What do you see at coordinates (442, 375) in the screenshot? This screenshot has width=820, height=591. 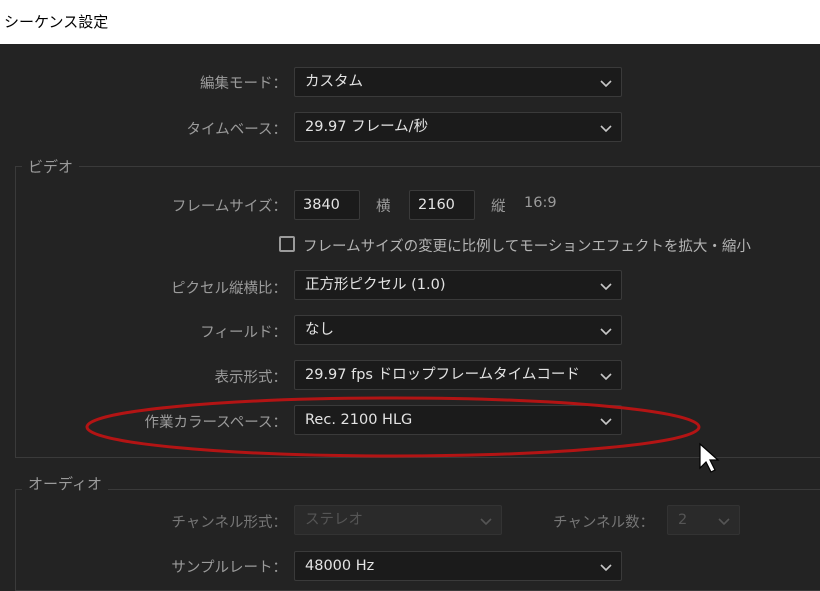 I see `display-format-value: 29.97 fps ドロップフレームタイムコード` at bounding box center [442, 375].